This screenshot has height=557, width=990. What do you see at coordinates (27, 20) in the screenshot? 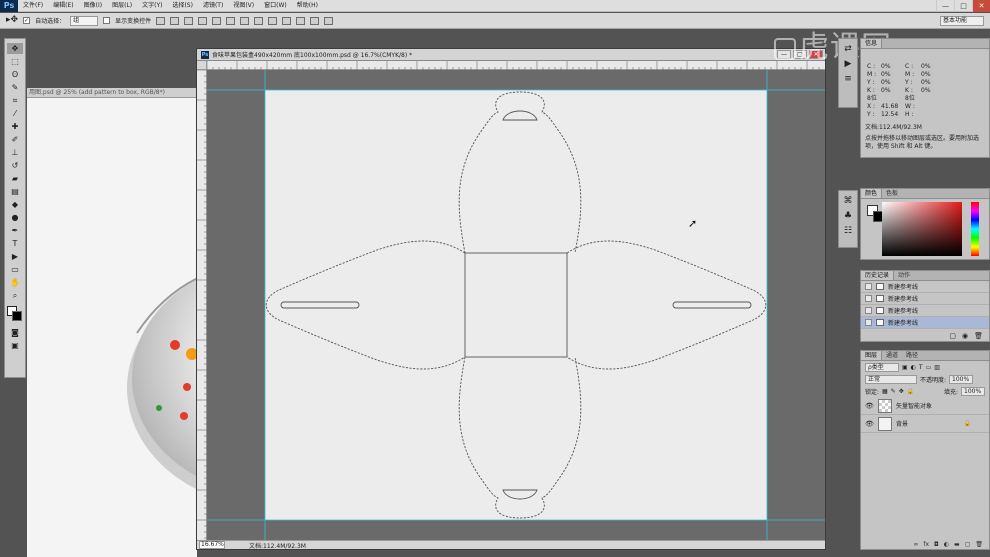
I see `auto-select-checkbox: ✓` at bounding box center [27, 20].